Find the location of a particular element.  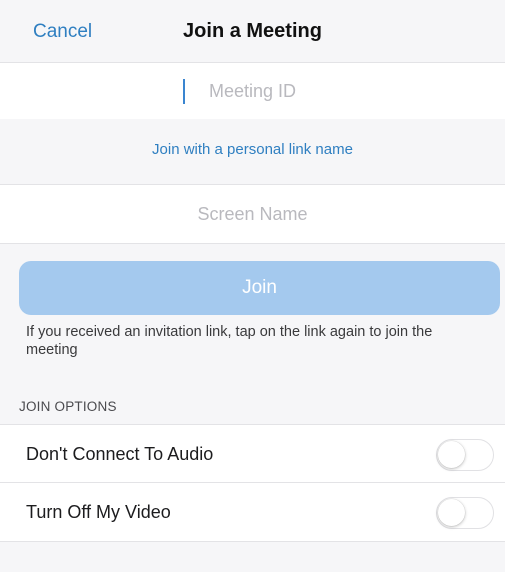

video-toggle is located at coordinates (465, 513).